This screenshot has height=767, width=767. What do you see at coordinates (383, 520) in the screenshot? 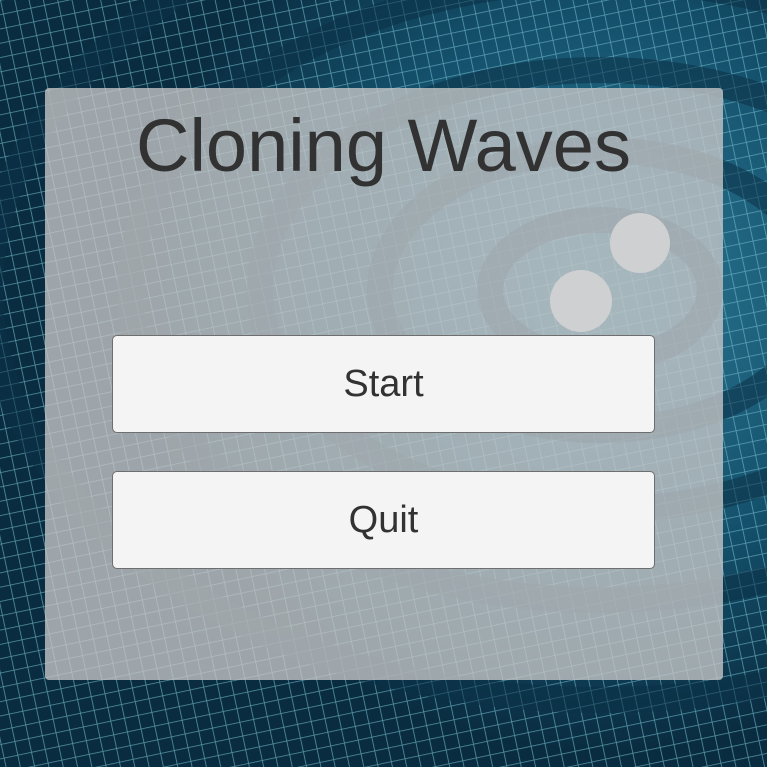
I see `quit-button: Quit` at bounding box center [383, 520].